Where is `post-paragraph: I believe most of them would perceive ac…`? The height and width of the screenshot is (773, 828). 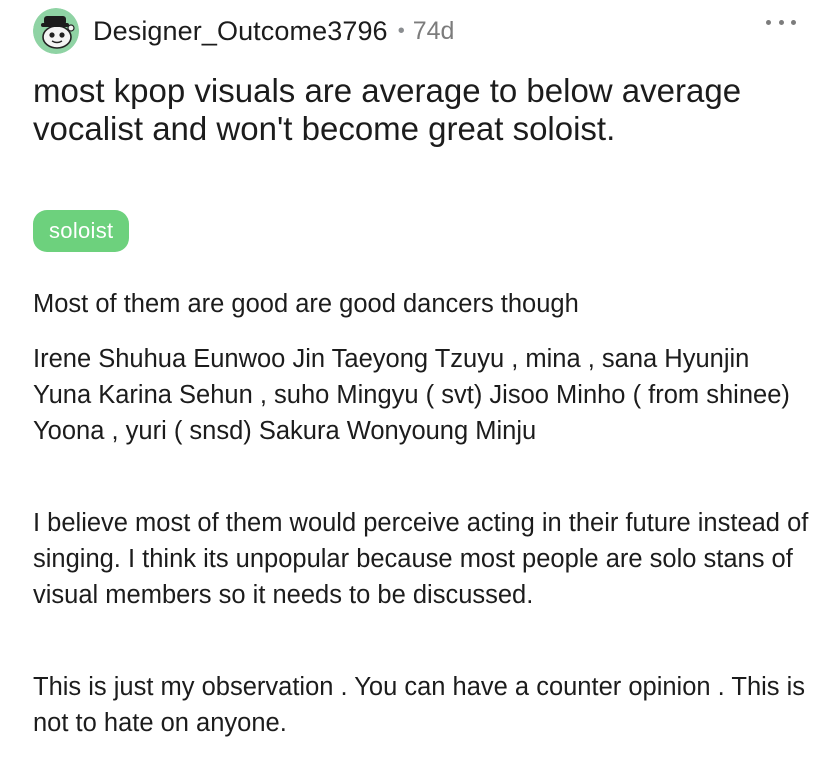
post-paragraph: I believe most of them would perceive ac… is located at coordinates (421, 559).